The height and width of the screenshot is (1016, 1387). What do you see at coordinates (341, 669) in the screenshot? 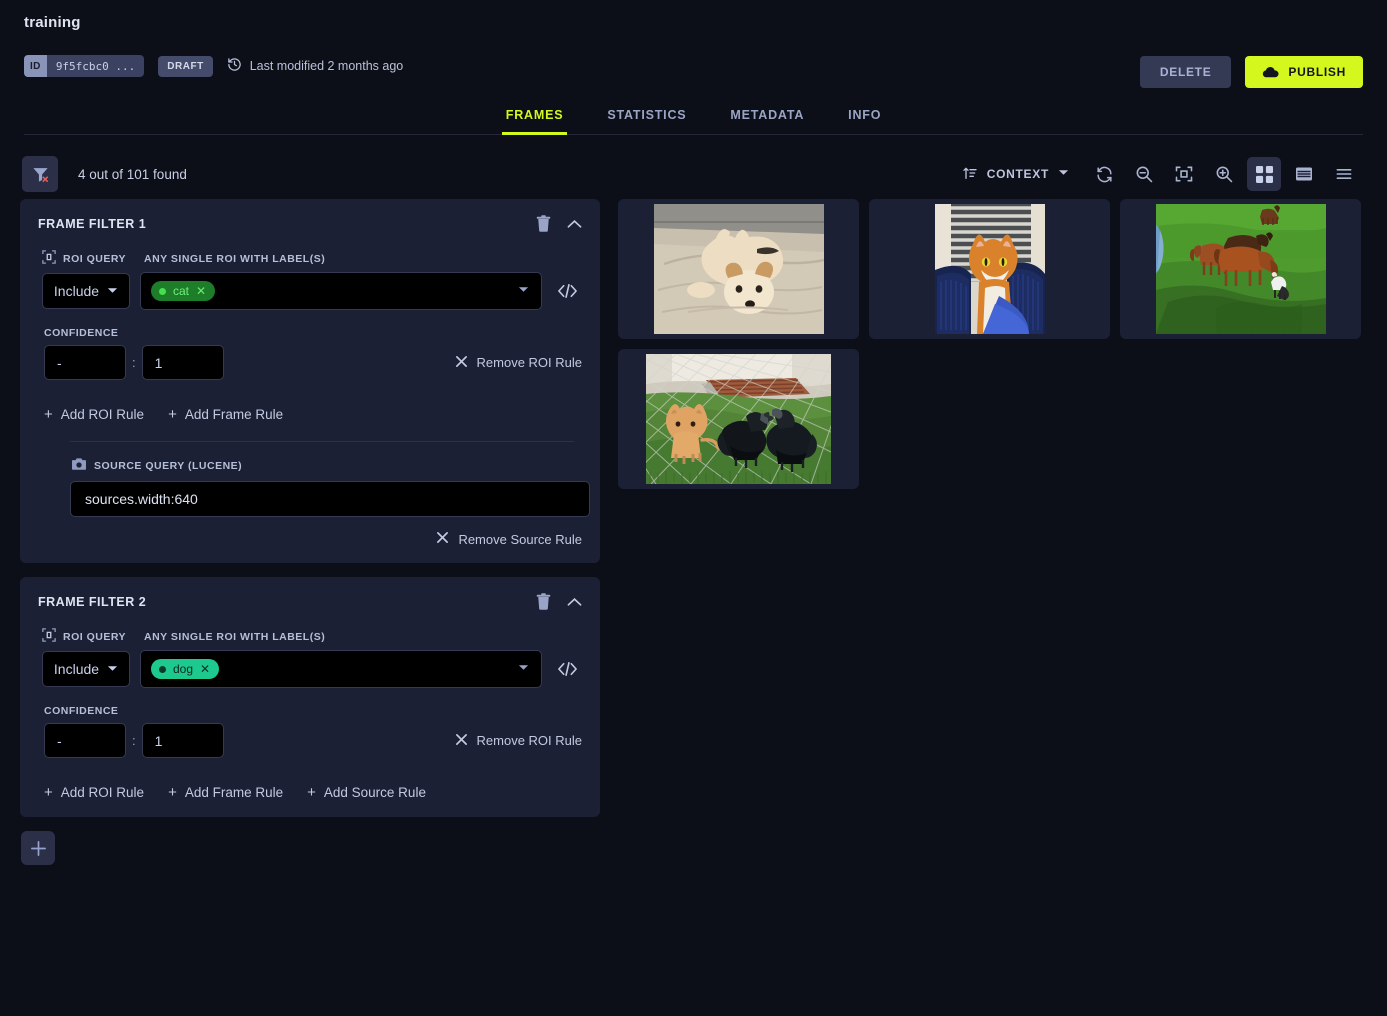
I see `label-multiselect: dog ✕` at bounding box center [341, 669].